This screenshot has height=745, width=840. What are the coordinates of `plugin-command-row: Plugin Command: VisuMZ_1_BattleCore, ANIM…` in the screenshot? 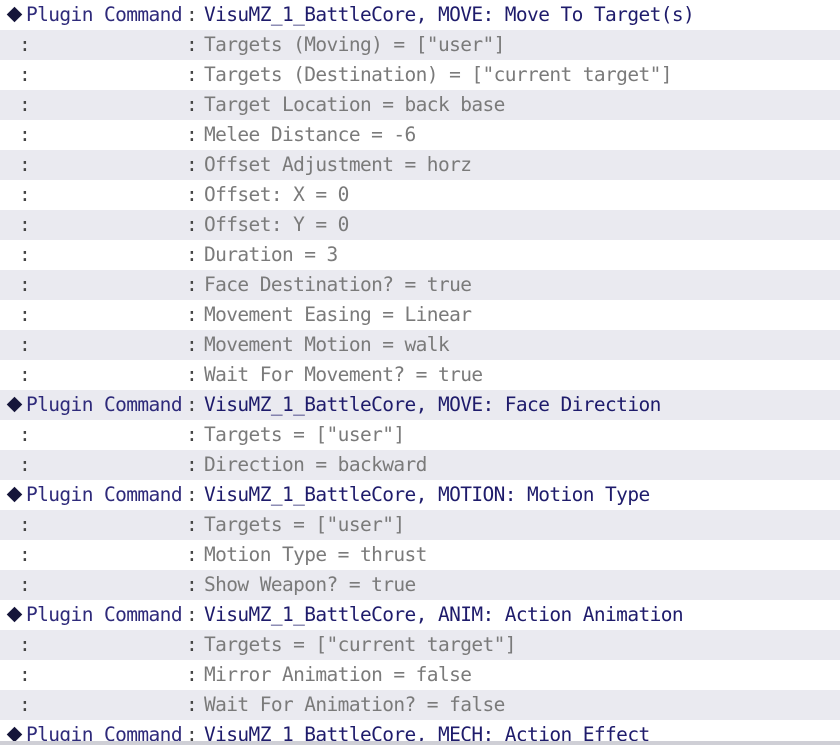 It's located at (420, 615).